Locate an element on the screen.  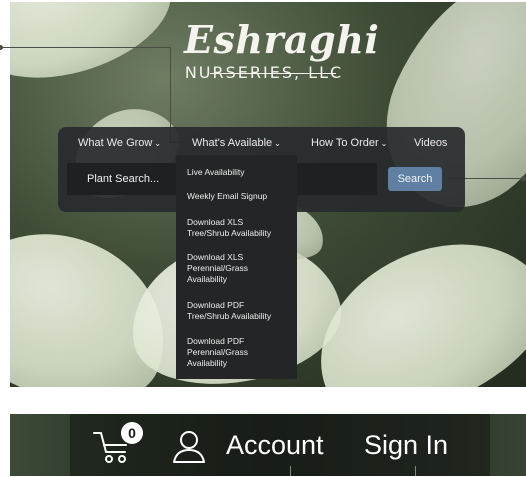
user-icon is located at coordinates (189, 446).